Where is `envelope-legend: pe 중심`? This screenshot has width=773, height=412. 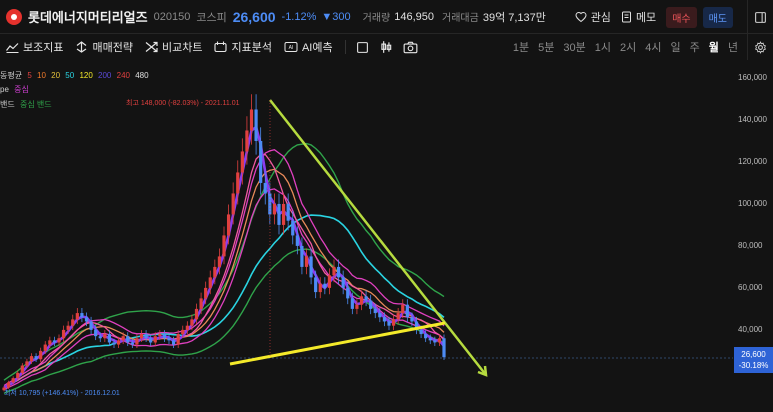 envelope-legend: pe 중심 is located at coordinates (16, 89).